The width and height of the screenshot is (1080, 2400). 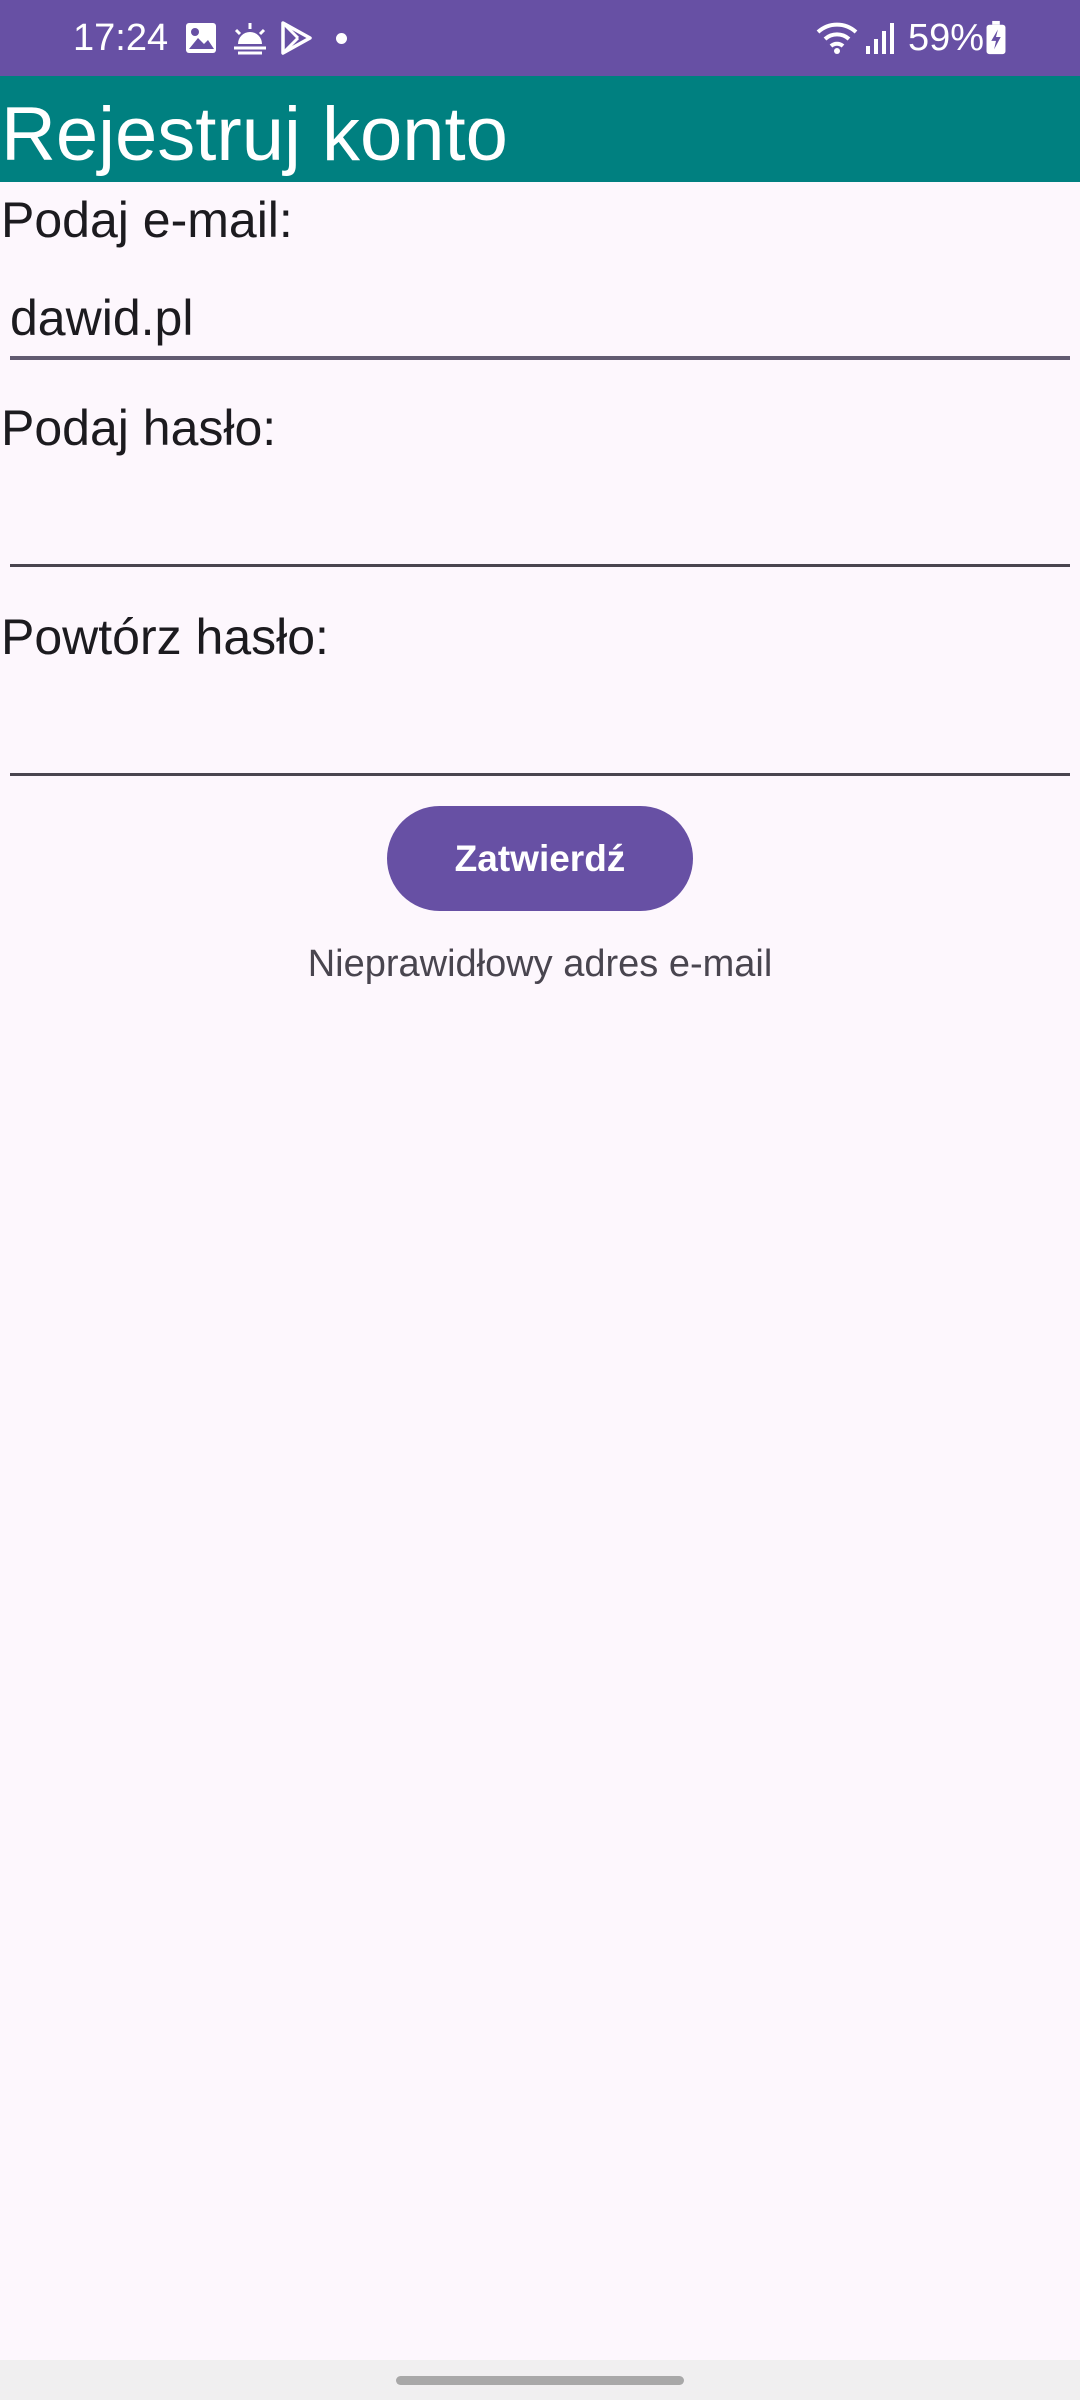 What do you see at coordinates (540, 320) in the screenshot?
I see `email-field` at bounding box center [540, 320].